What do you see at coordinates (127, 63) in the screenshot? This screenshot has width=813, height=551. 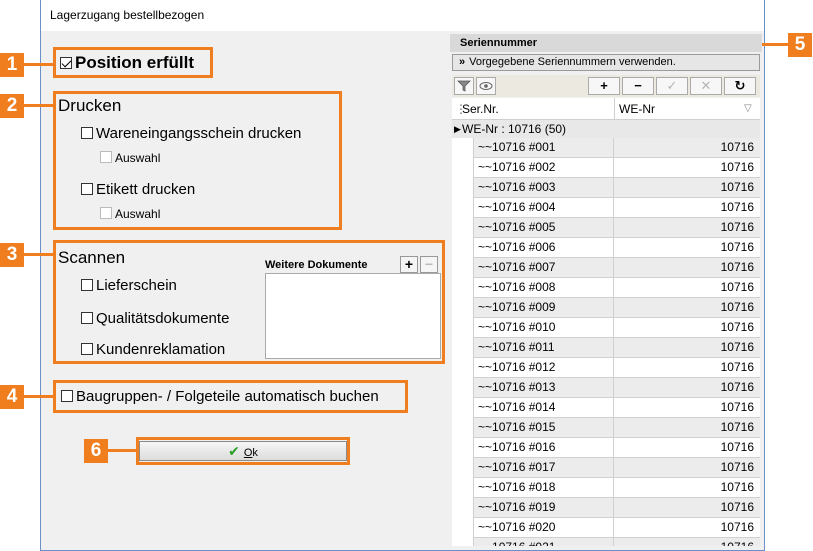 I see `position-erfuellt-checkbox: Position erfüllt` at bounding box center [127, 63].